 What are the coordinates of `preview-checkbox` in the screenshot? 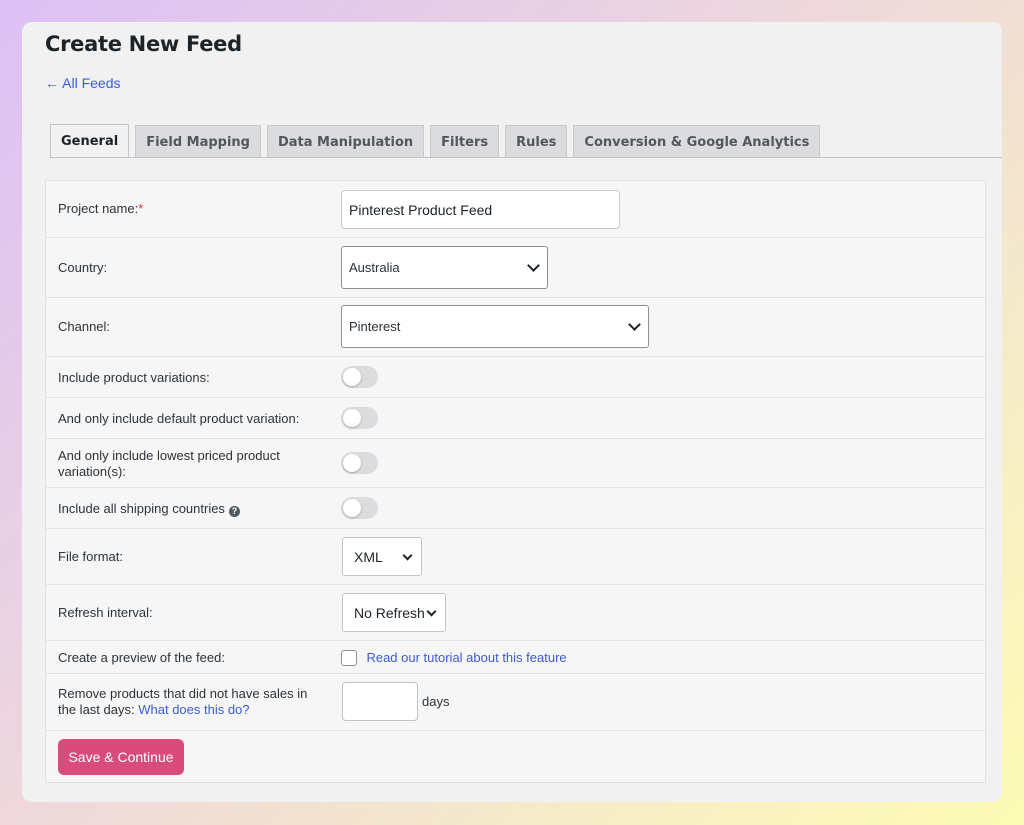 It's located at (349, 657).